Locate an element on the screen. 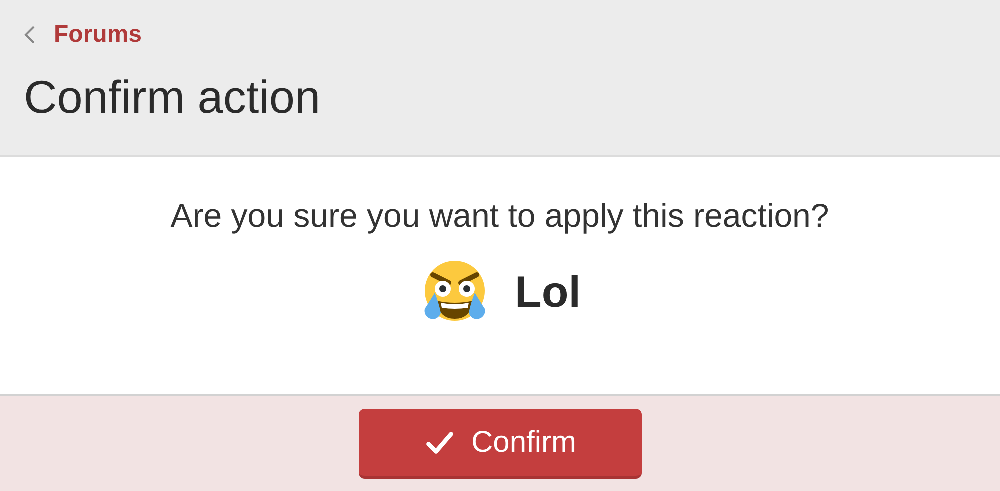  page-title: Confirm action is located at coordinates (173, 97).